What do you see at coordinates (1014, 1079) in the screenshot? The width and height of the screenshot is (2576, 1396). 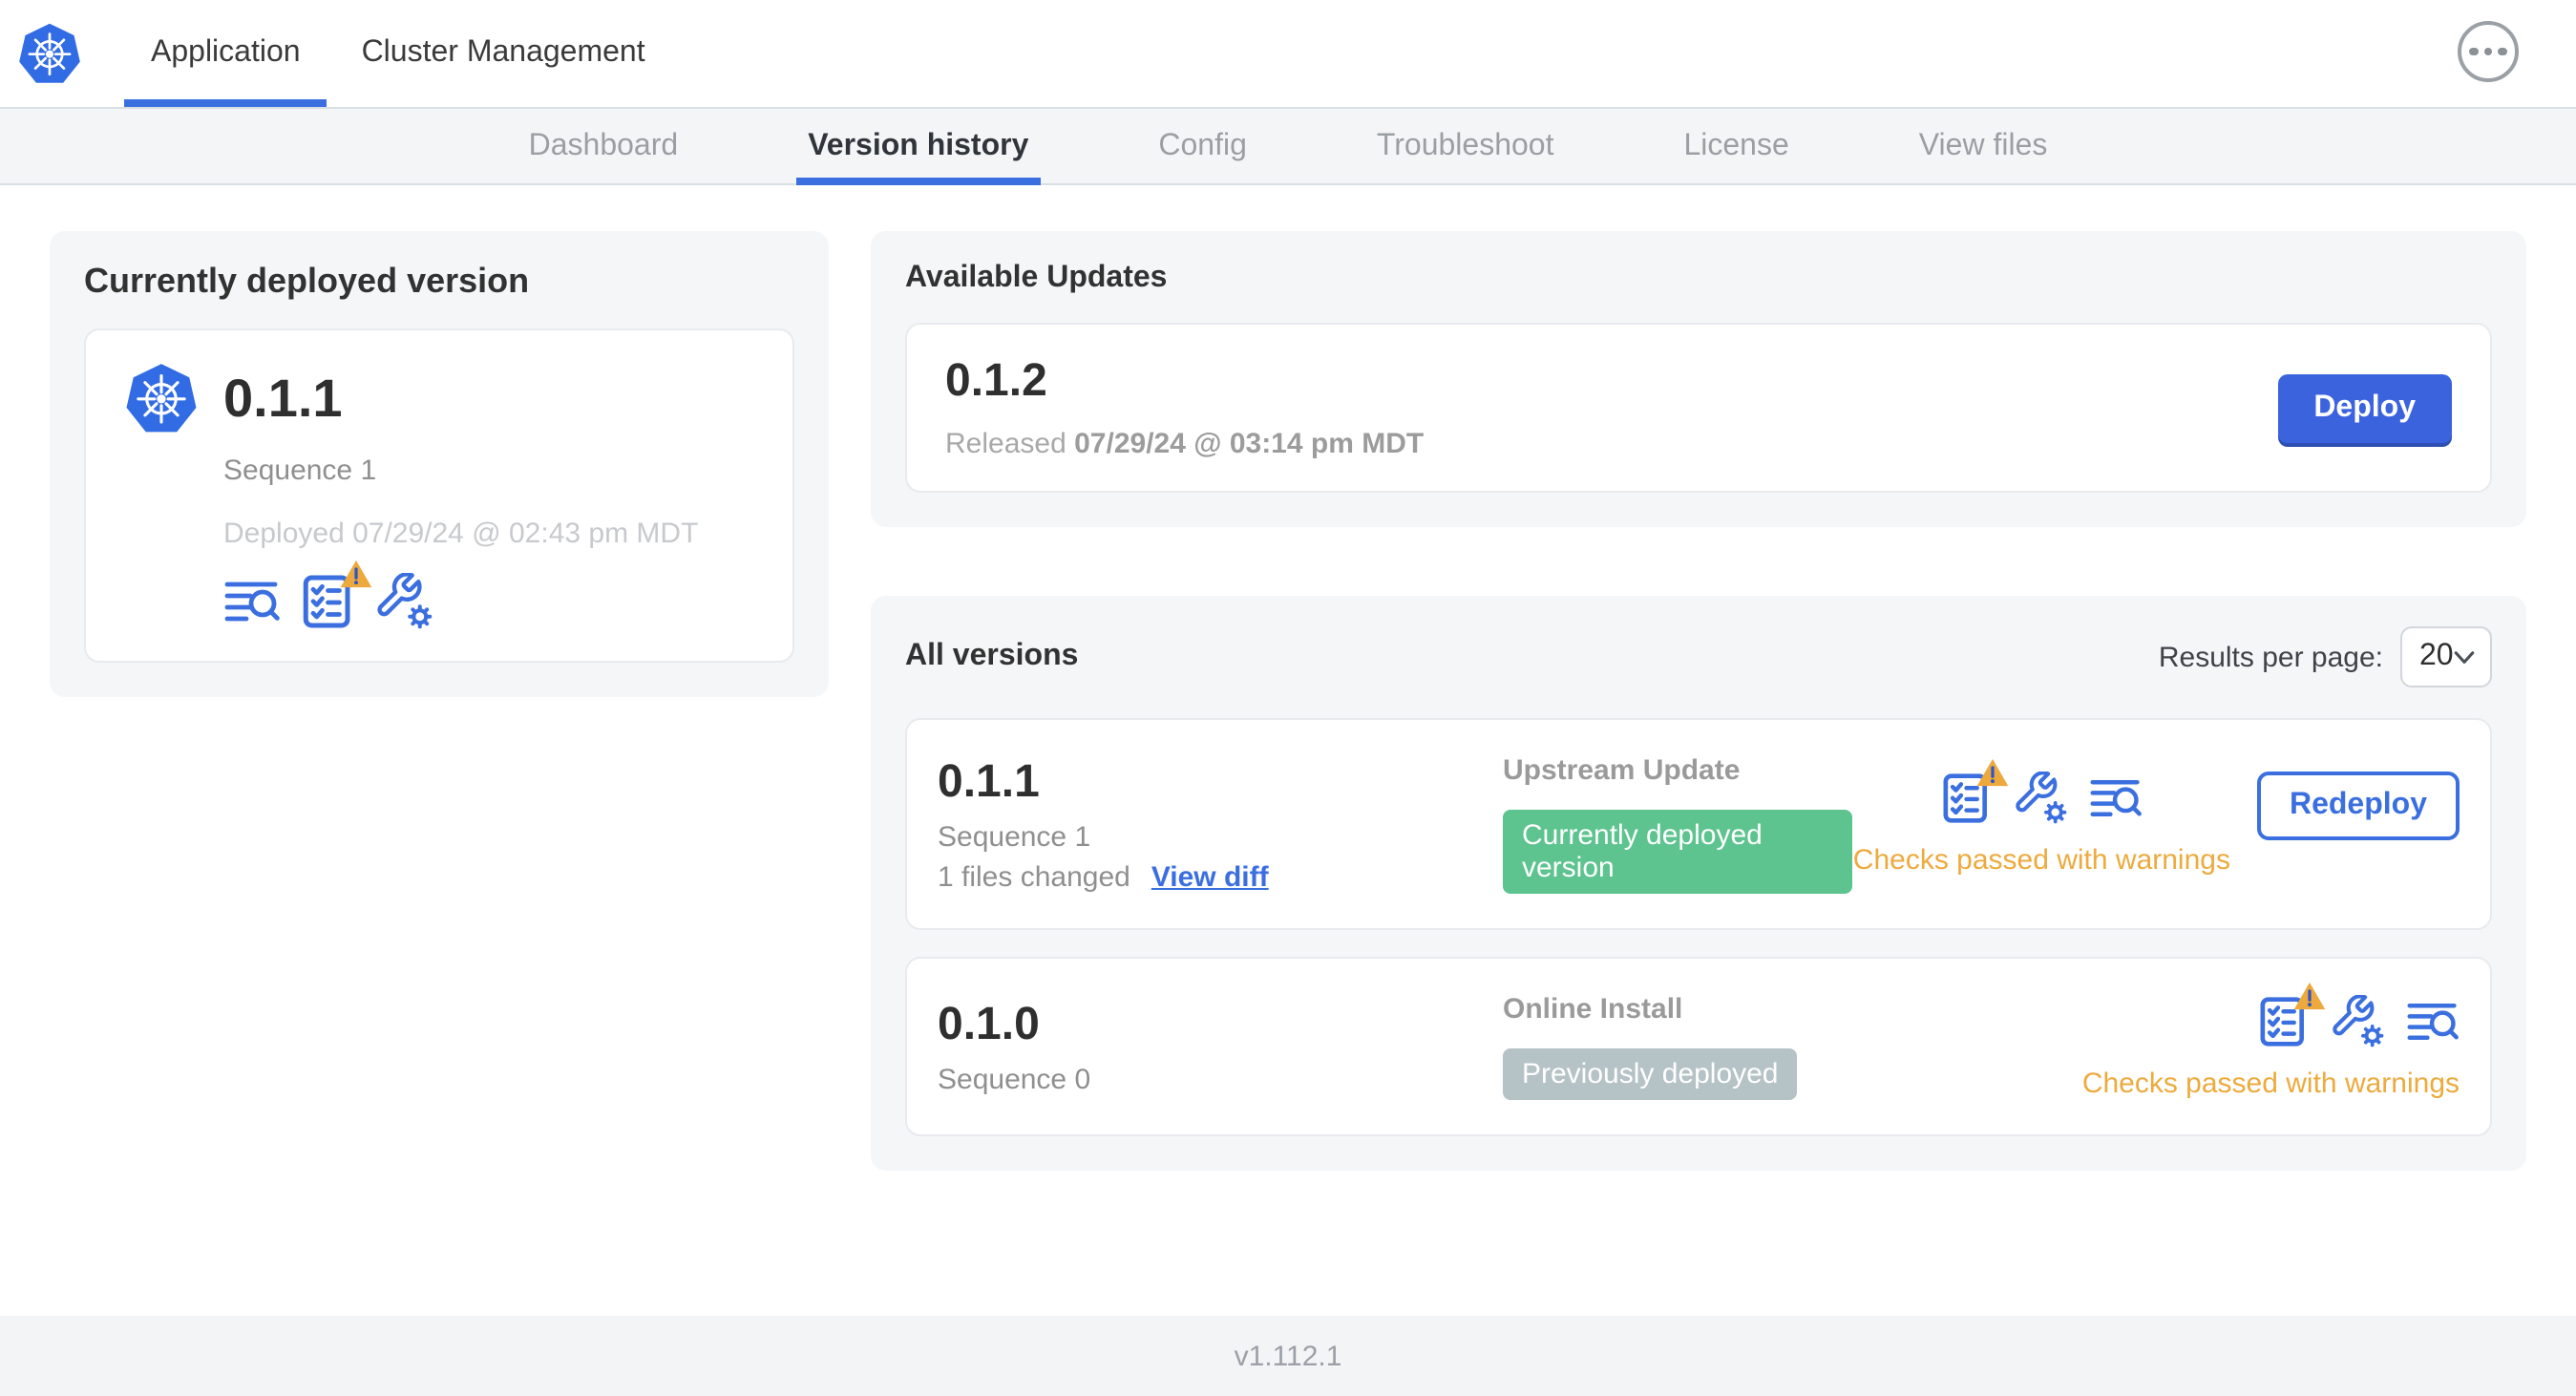 I see `row-sequence: Sequence 0` at bounding box center [1014, 1079].